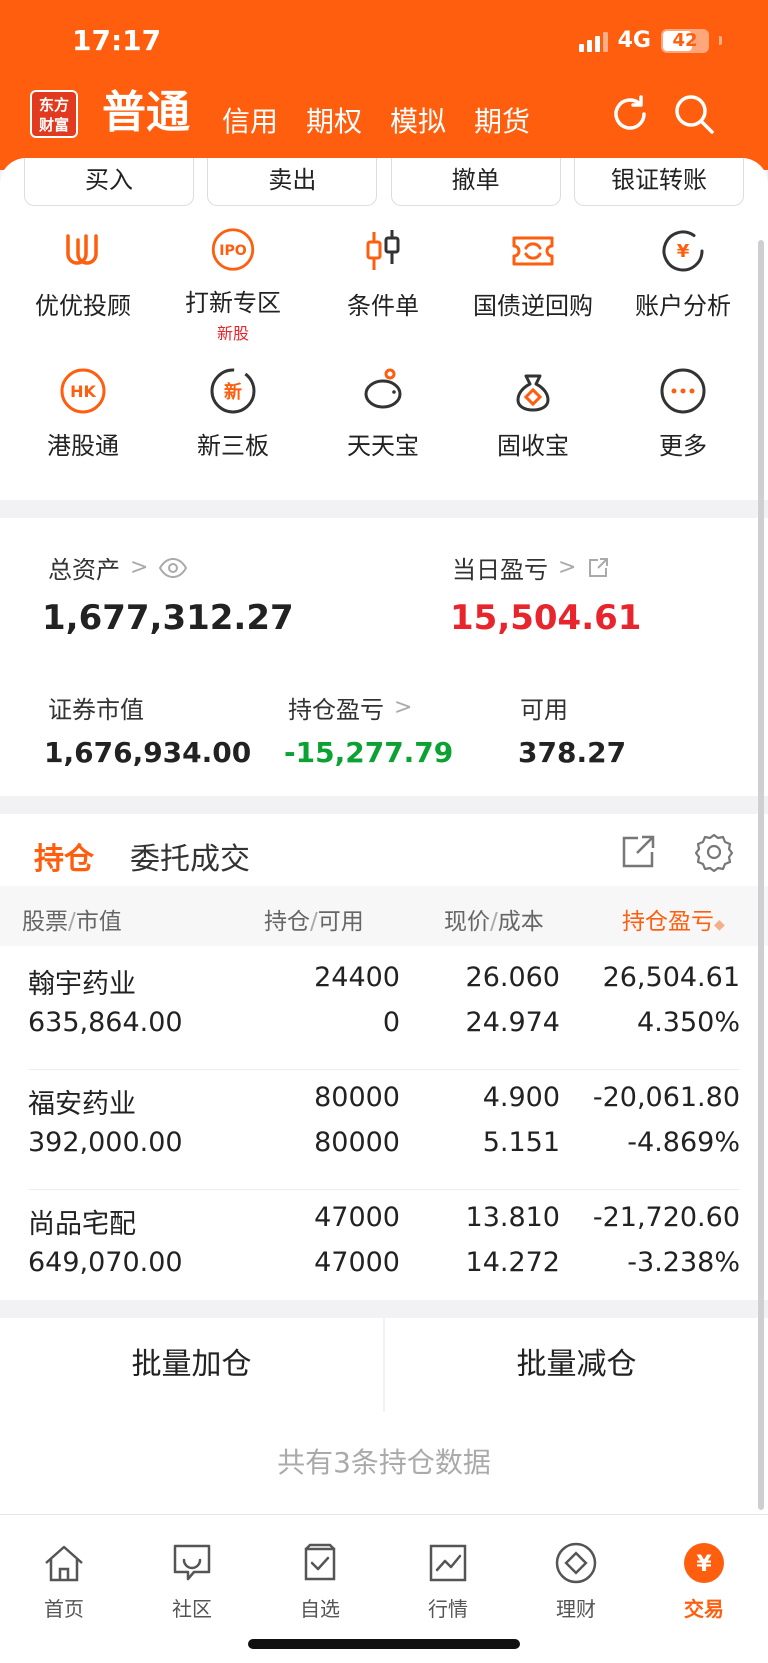 The image size is (768, 1663). What do you see at coordinates (576, 1365) in the screenshot?
I see `bulk-reduce-button: 批量减仓` at bounding box center [576, 1365].